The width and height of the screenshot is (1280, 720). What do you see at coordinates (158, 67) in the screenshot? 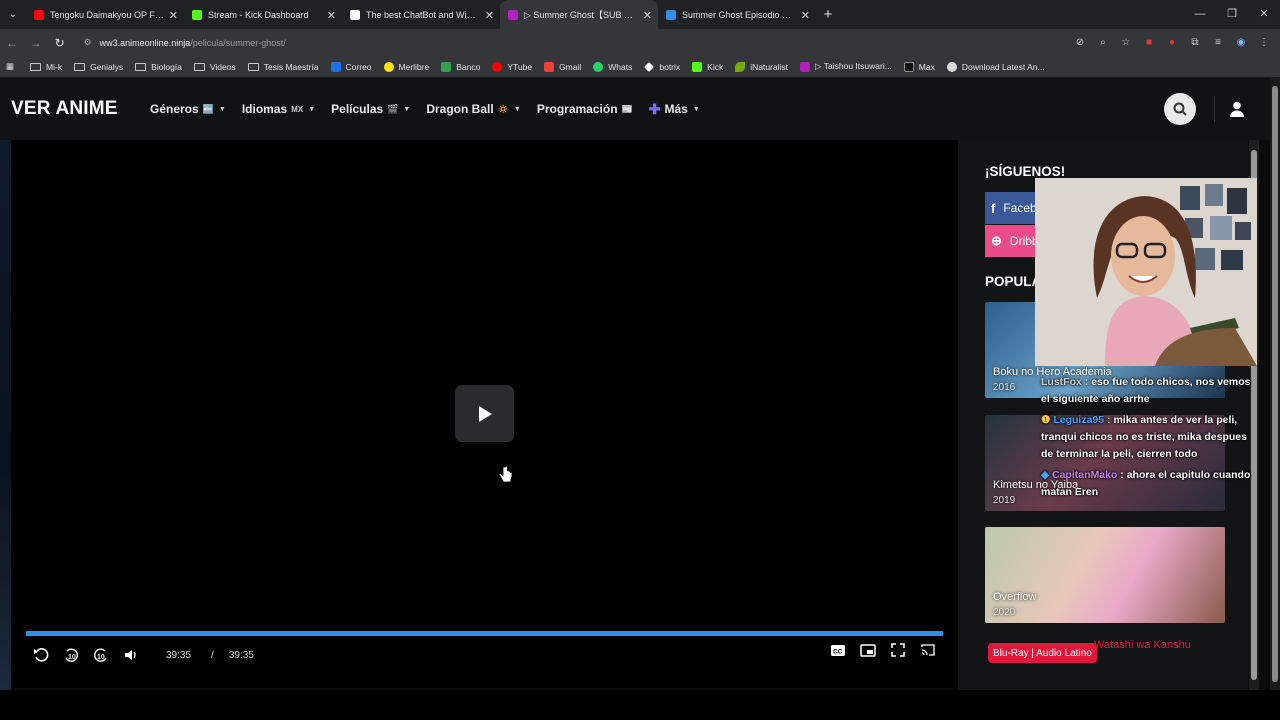
I see `bookmark-folder: Biología` at bounding box center [158, 67].